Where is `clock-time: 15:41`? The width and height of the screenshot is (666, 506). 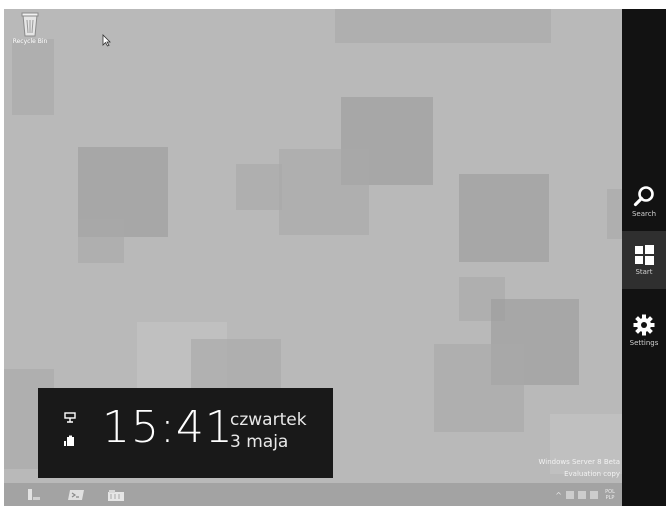
clock-time: 15:41 is located at coordinates (168, 427).